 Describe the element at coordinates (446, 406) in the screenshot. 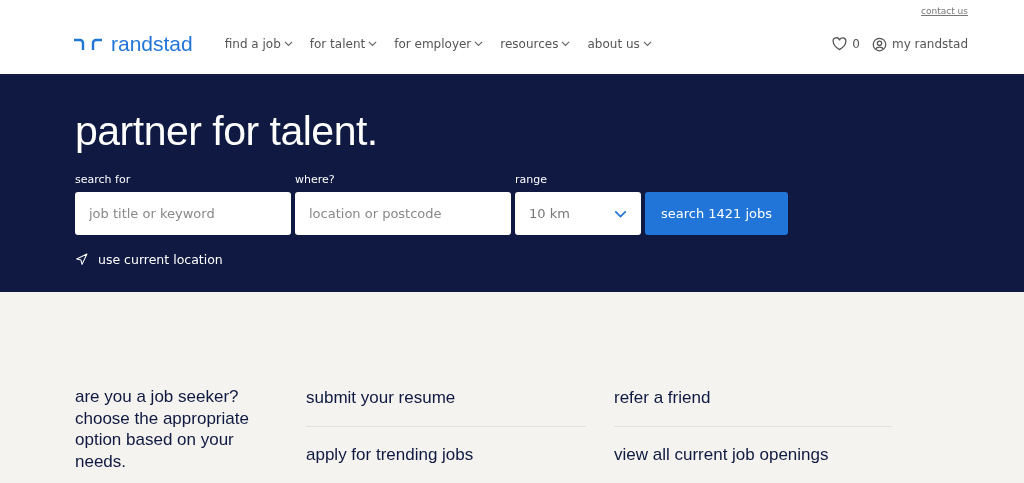

I see `quick-link: submit your resume` at that location.